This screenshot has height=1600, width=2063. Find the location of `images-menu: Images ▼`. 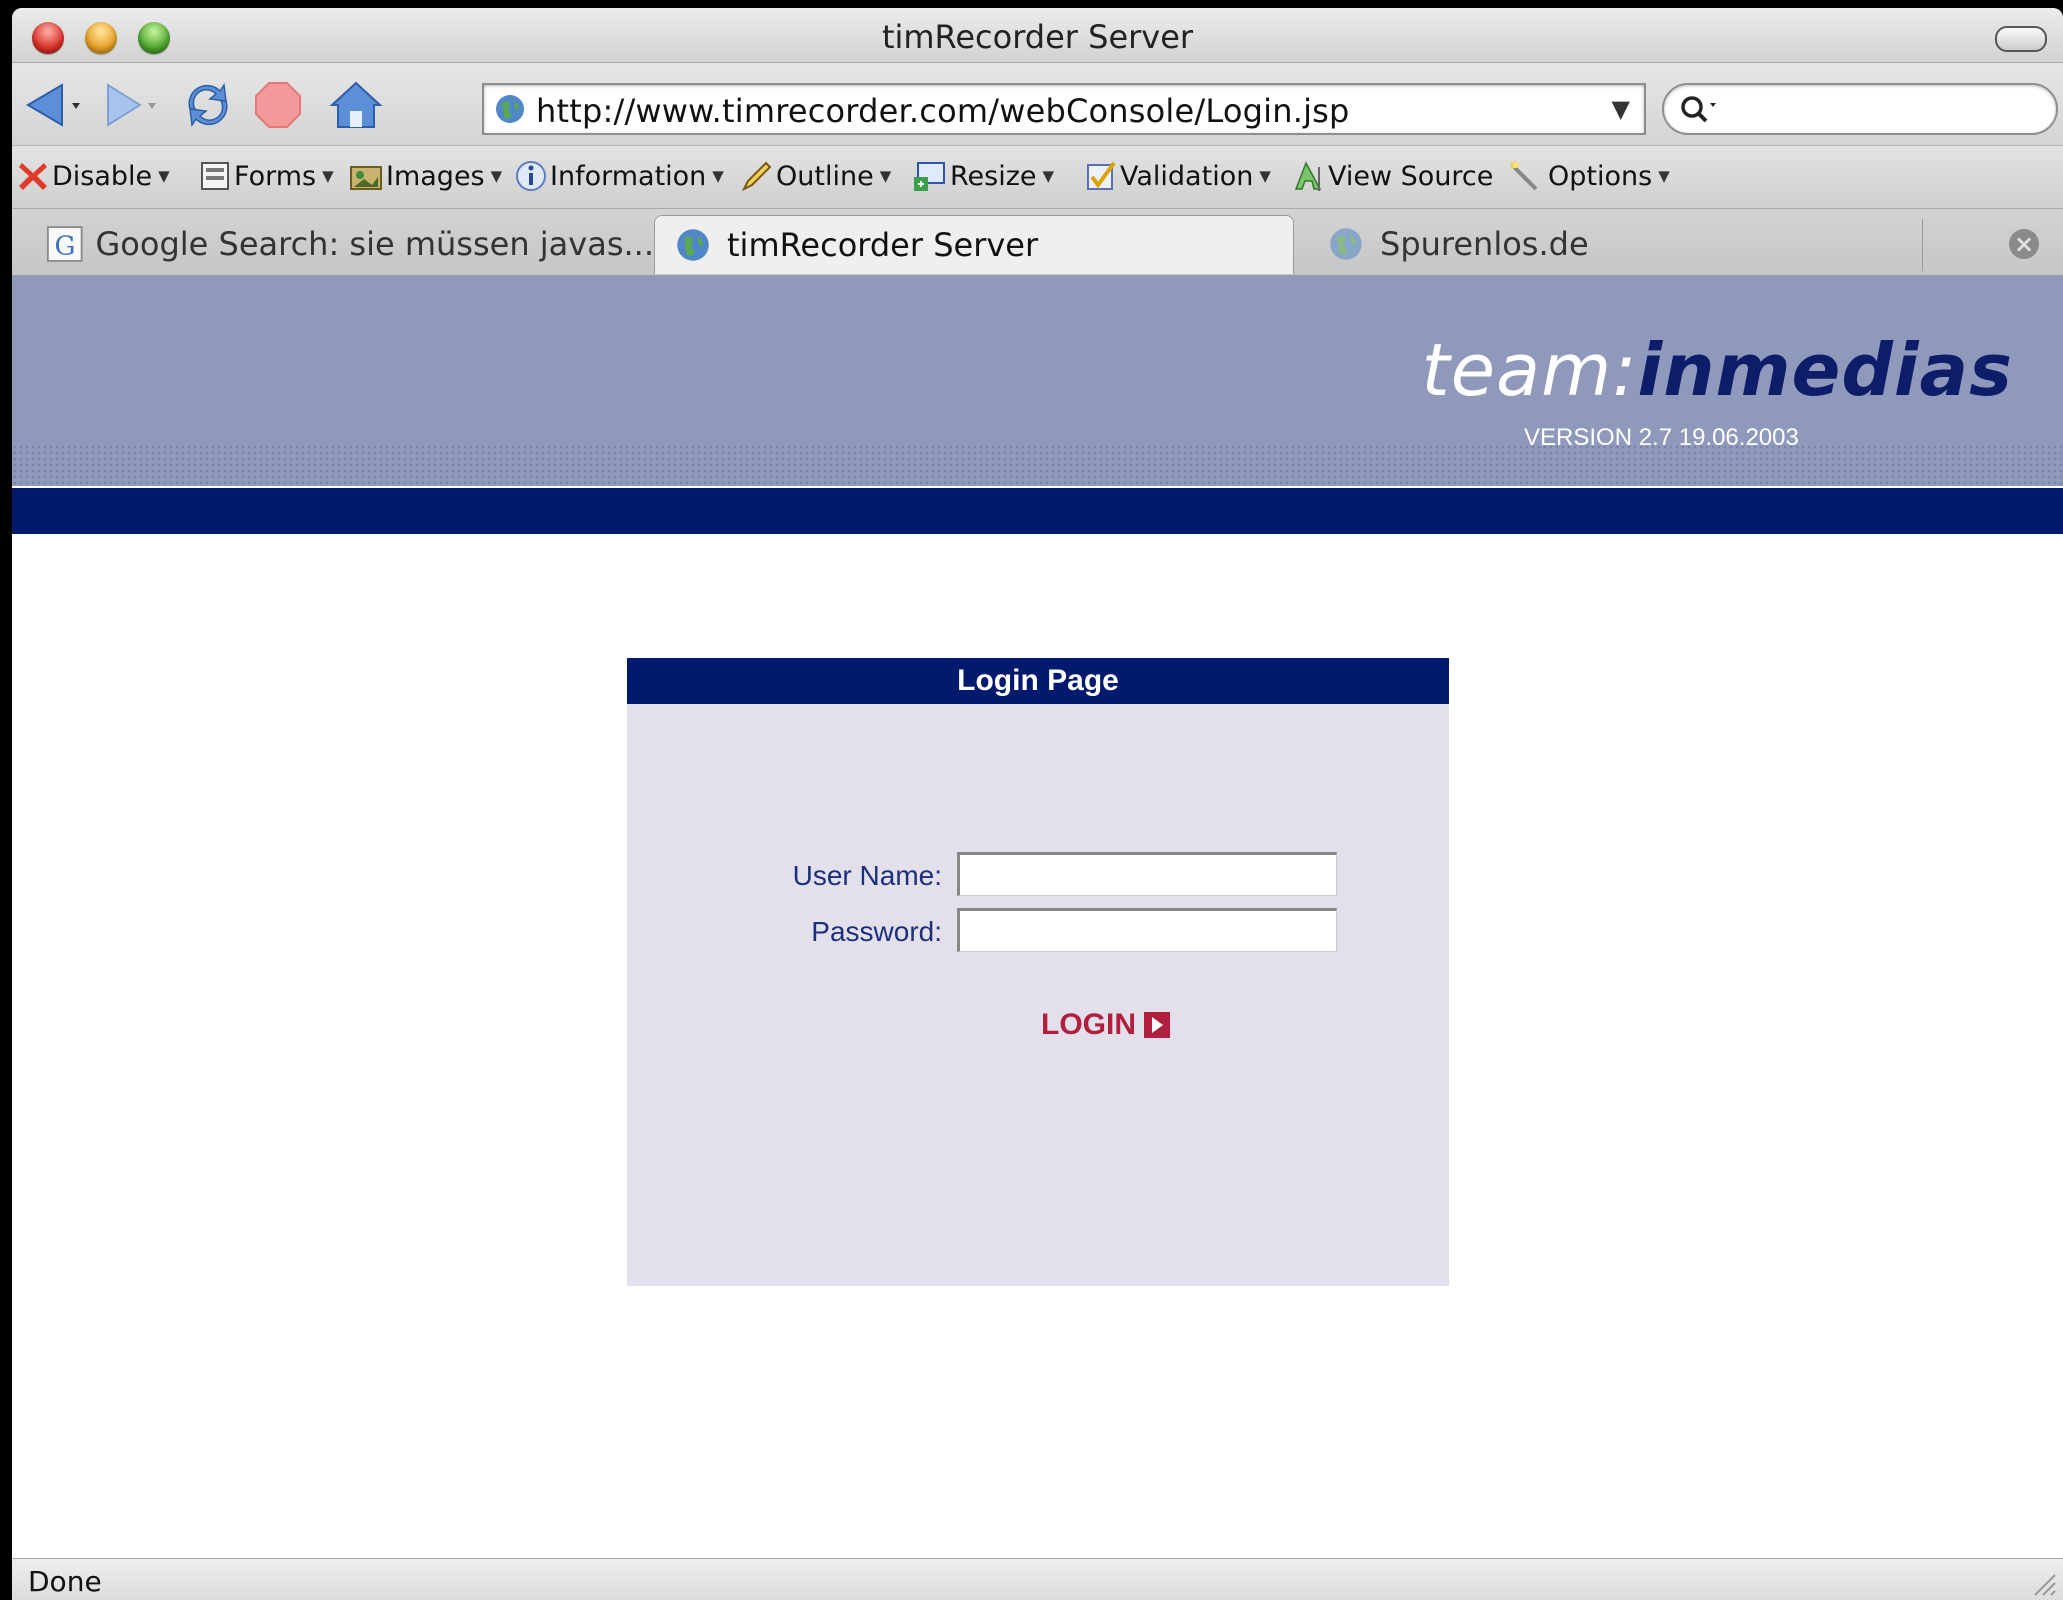

images-menu: Images ▼ is located at coordinates (425, 176).